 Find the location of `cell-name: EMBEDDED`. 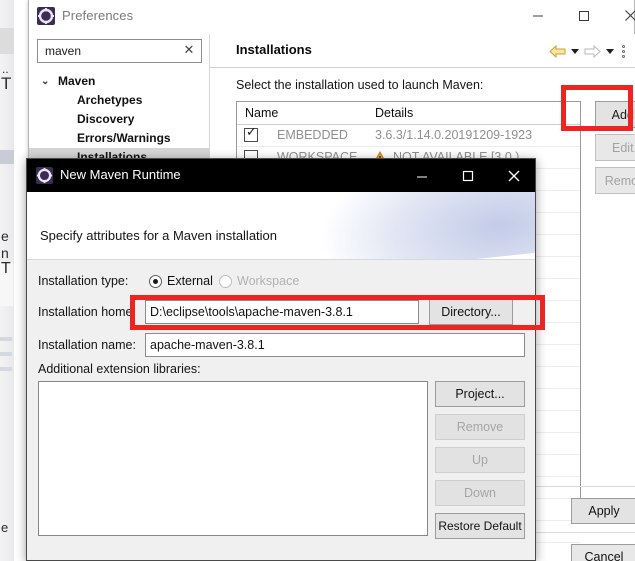

cell-name: EMBEDDED is located at coordinates (312, 135).